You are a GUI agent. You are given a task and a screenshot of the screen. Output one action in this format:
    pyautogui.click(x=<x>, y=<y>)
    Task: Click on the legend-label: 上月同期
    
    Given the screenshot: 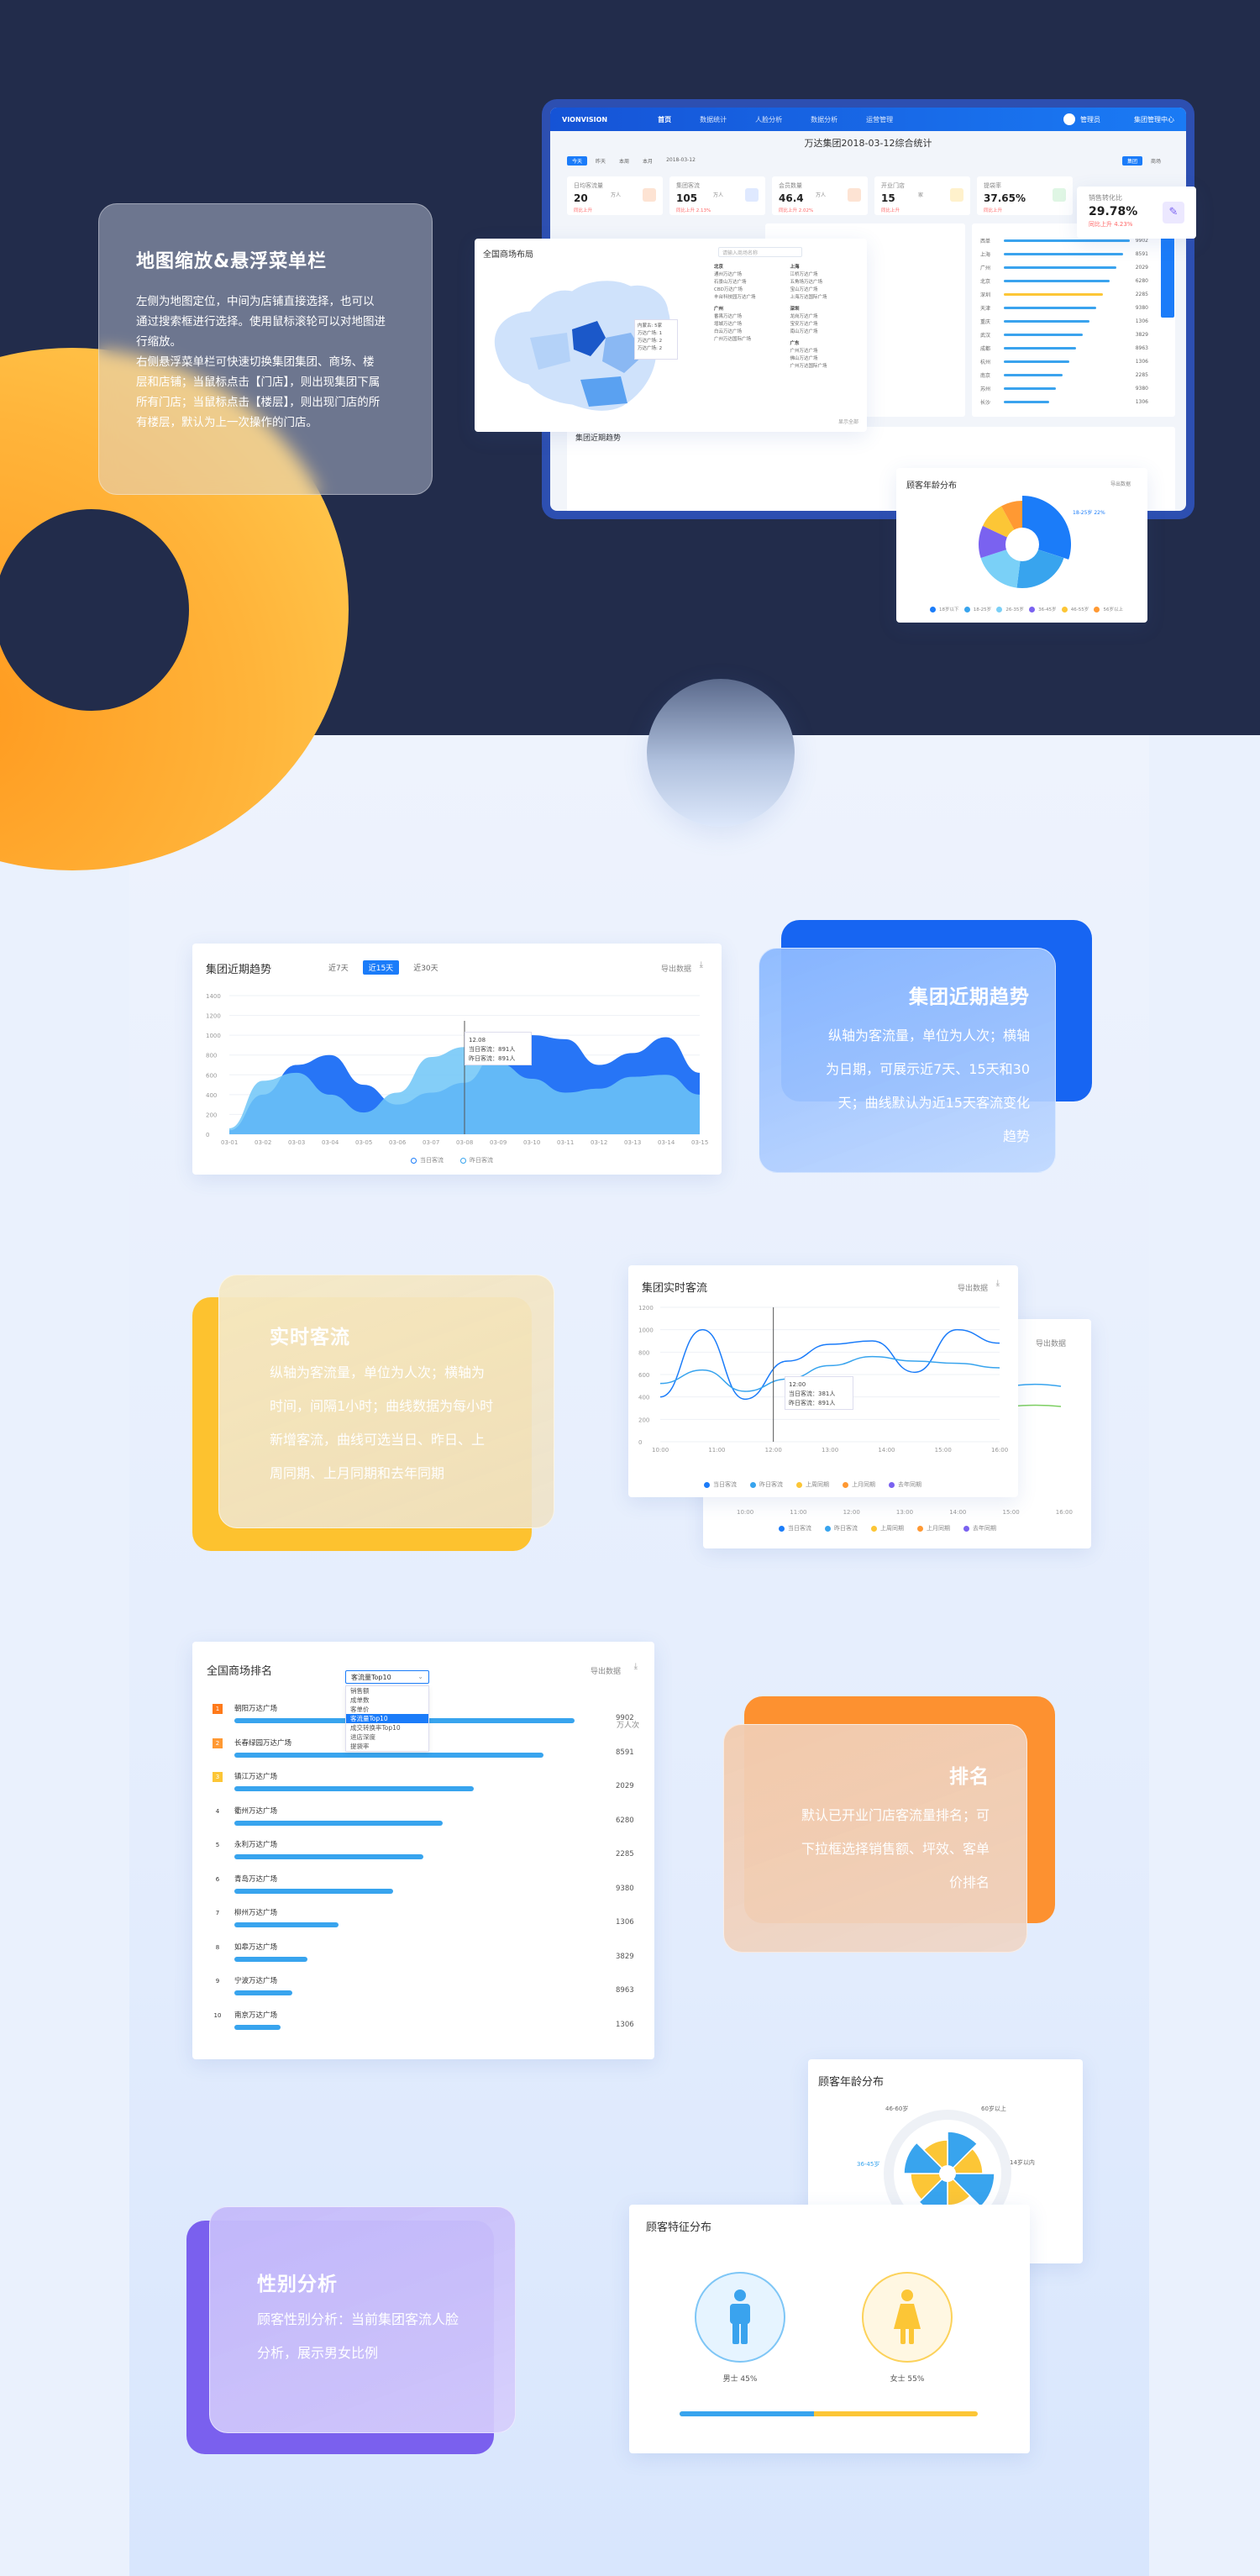 What is the action you would take?
    pyautogui.click(x=938, y=1528)
    